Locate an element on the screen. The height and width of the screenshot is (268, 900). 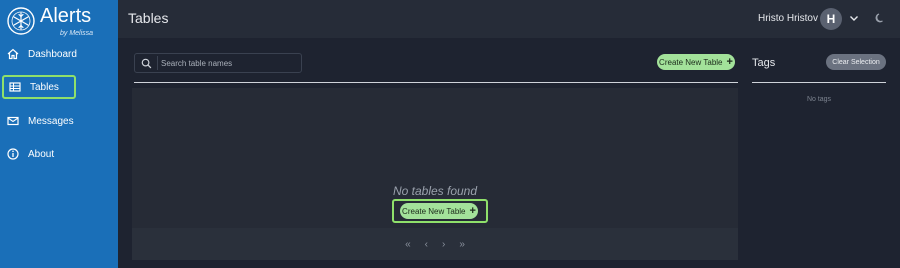
sidebar-item-tables: Tables is located at coordinates (39, 87).